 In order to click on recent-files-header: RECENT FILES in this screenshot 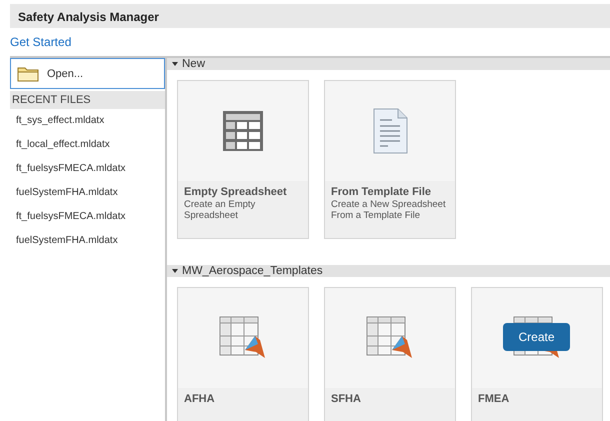, I will do `click(87, 100)`.